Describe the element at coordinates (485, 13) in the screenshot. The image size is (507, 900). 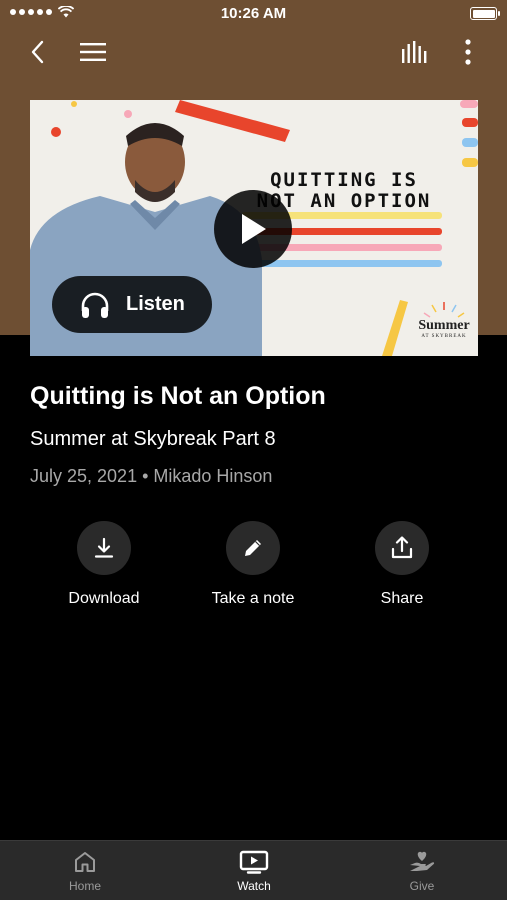
I see `battery-icon` at that location.